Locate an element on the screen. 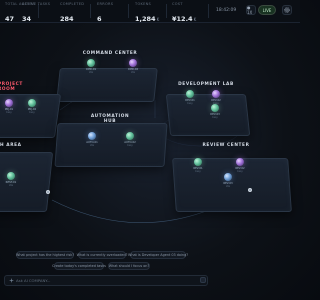 Image resolution: width=320 pixels, height=300 pixels. agent-dev-a: DEV-01 busy is located at coordinates (190, 97).